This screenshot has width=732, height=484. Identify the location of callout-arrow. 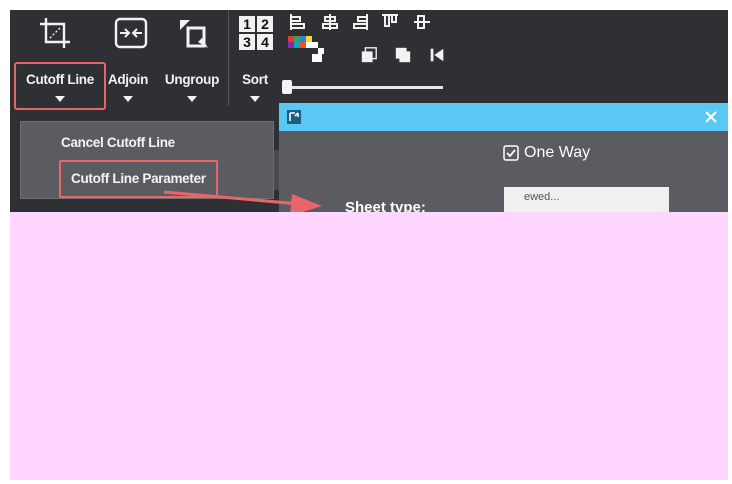
(242, 201).